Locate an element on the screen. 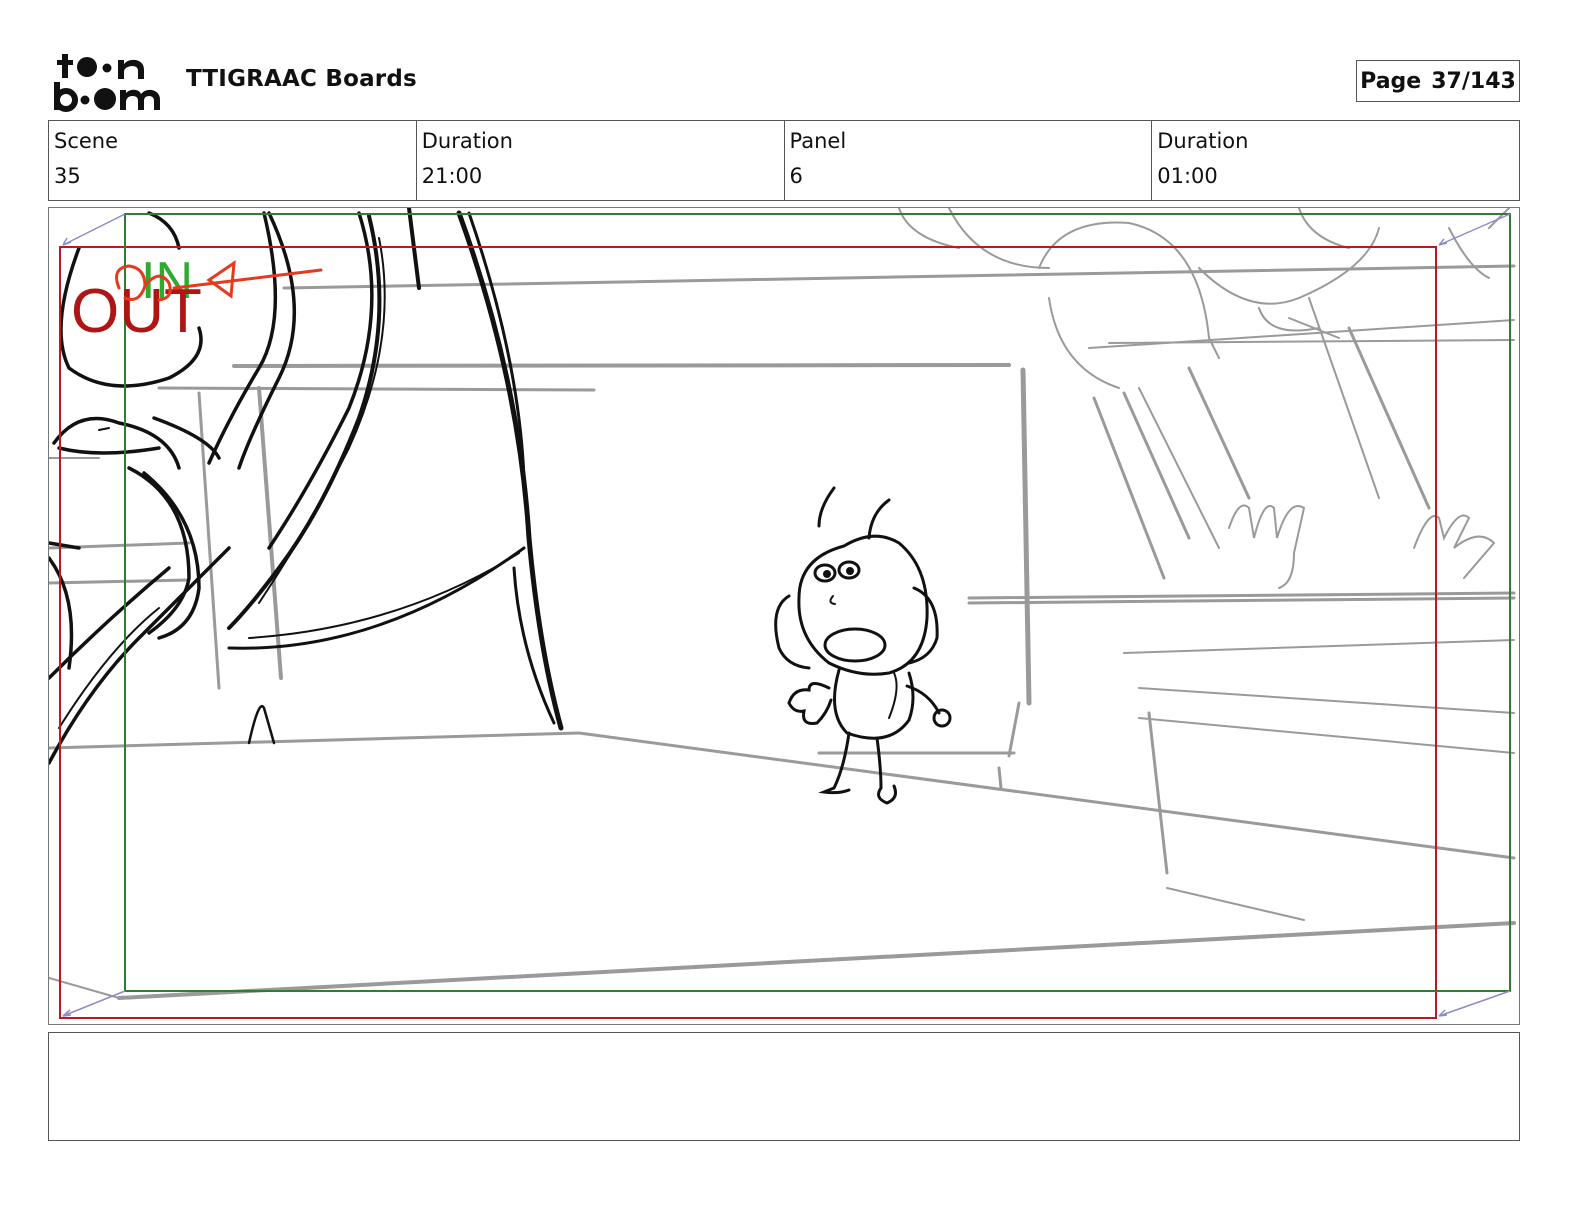 This screenshot has height=1224, width=1584. toon-boom-logo is located at coordinates (107, 83).